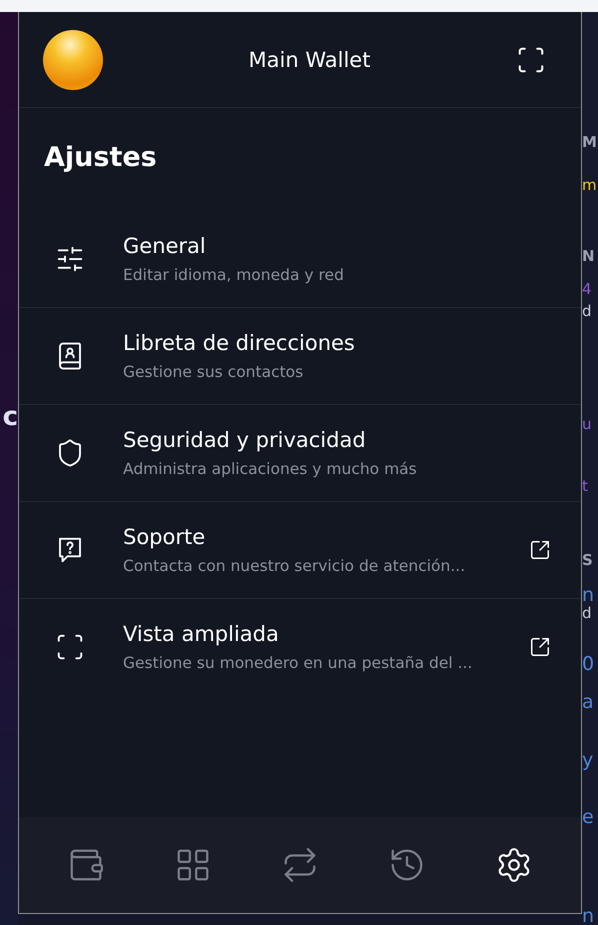 This screenshot has width=598, height=925. I want to click on expand-icon, so click(70, 647).